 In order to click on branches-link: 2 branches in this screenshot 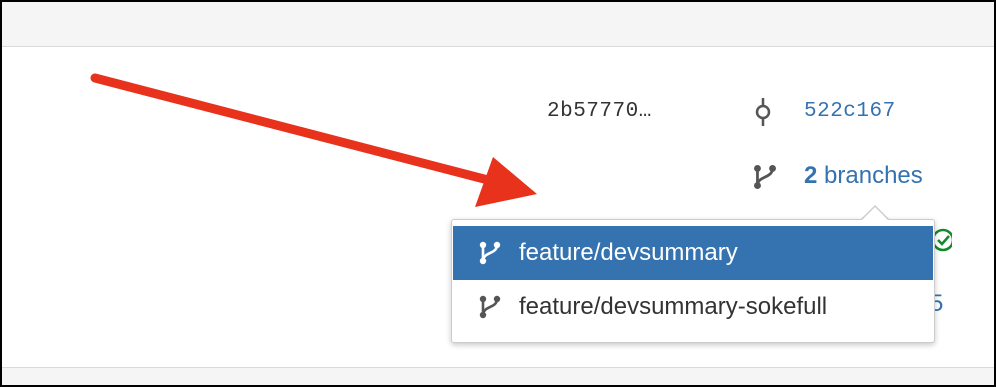, I will do `click(863, 176)`.